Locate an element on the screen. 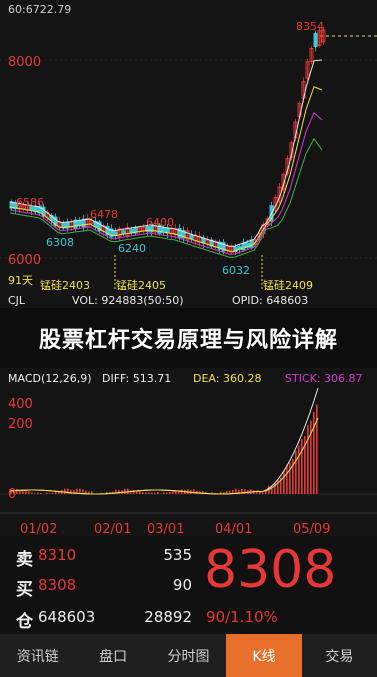 This screenshot has height=677, width=377. macd-lines is located at coordinates (164, 441).